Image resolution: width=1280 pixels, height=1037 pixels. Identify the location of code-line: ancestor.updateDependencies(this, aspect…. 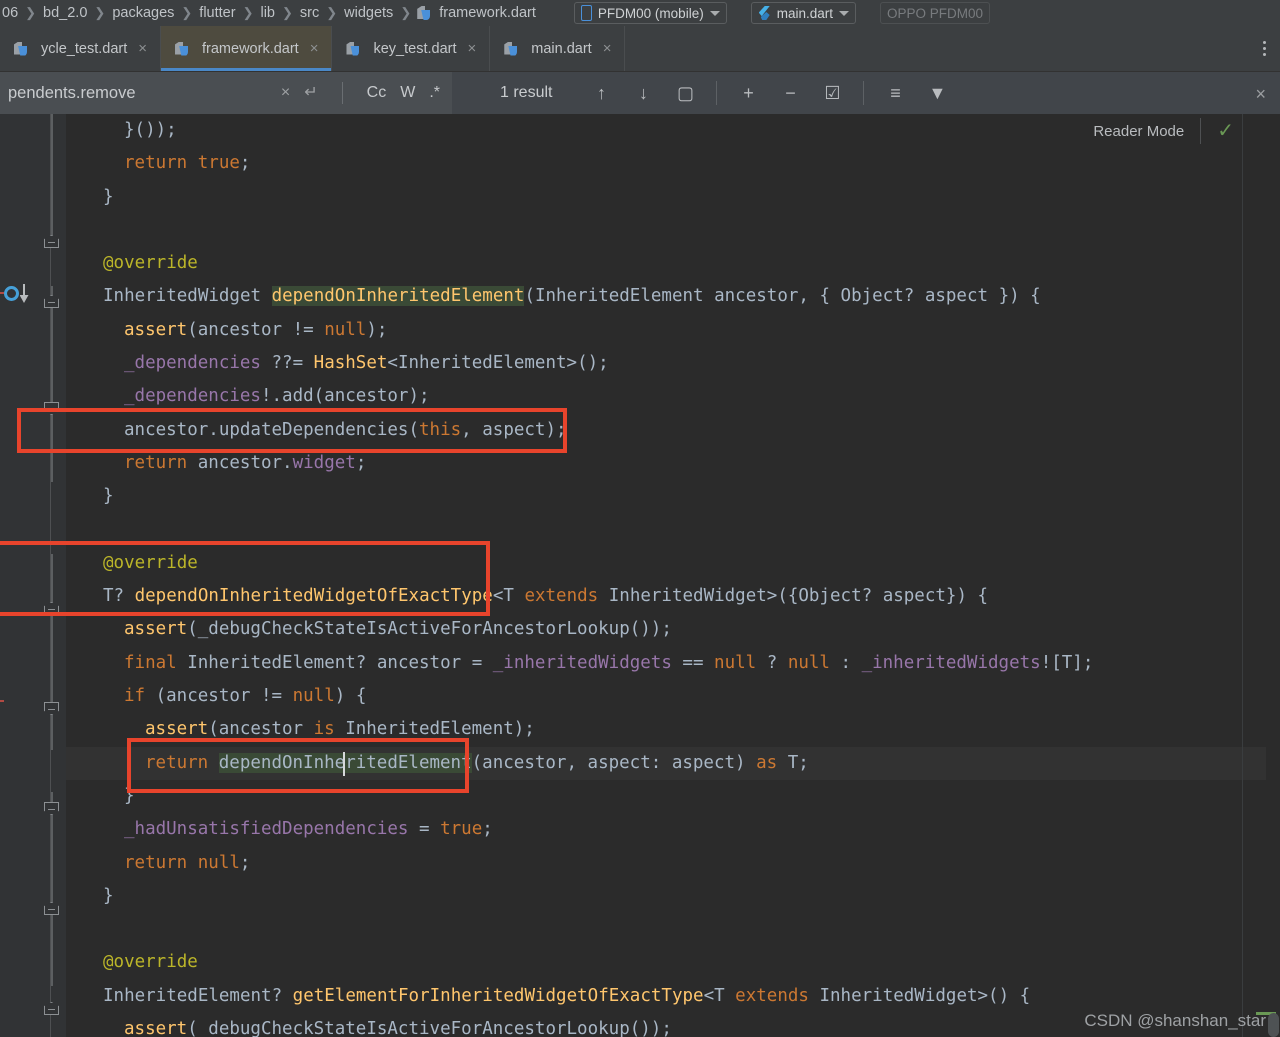
(673, 430).